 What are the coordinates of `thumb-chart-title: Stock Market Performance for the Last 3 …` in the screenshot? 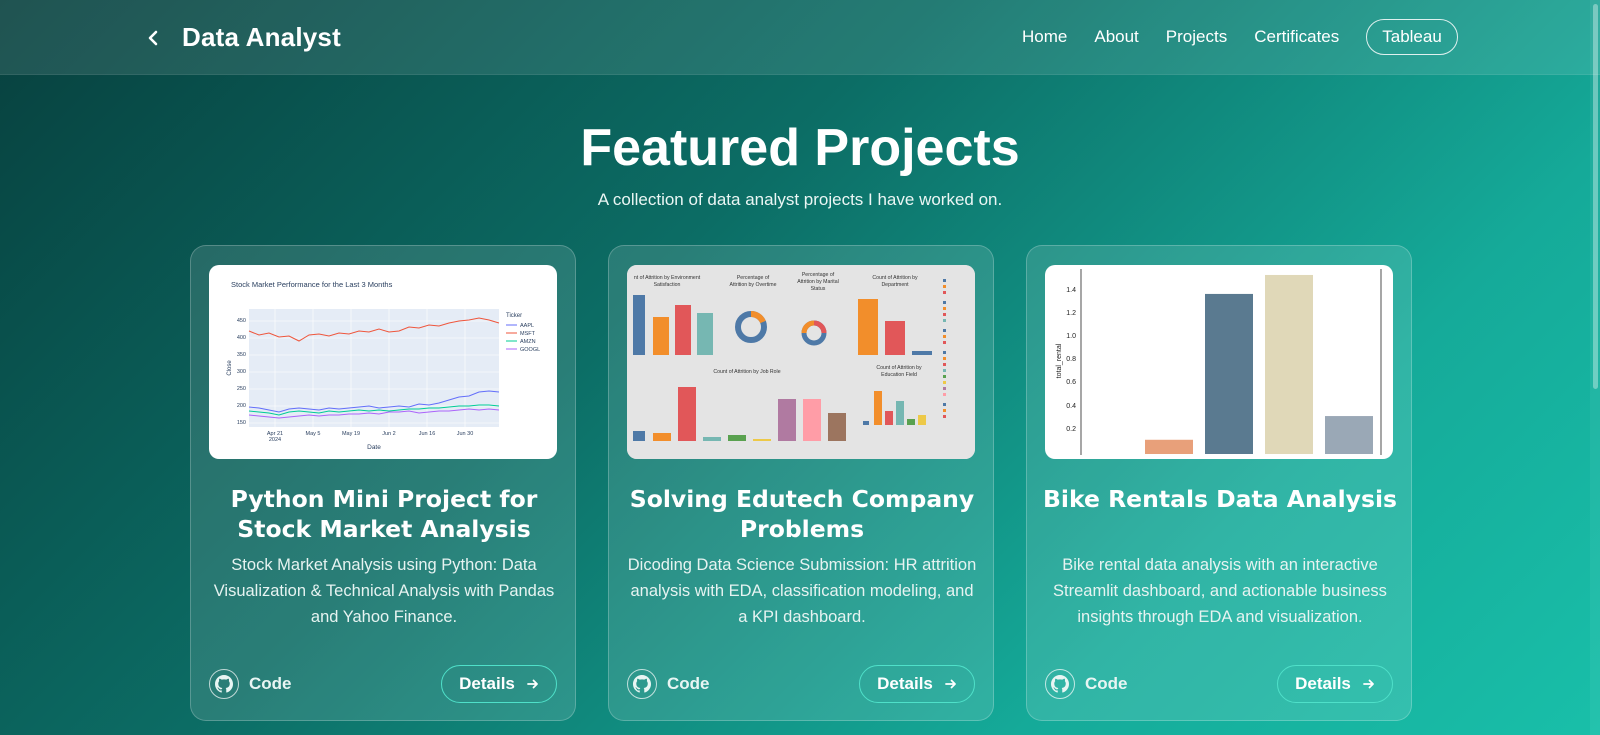 It's located at (312, 284).